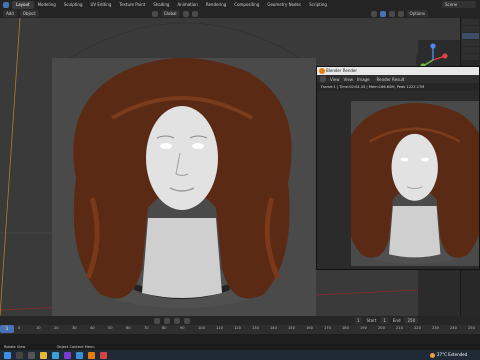 The height and width of the screenshot is (360, 480). I want to click on tab-uv-editing: UV Editing, so click(101, 5).